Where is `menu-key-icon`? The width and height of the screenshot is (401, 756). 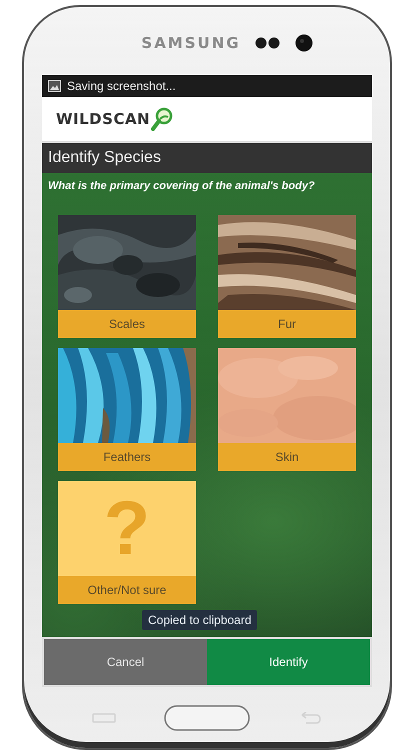
menu-key-icon is located at coordinates (104, 717).